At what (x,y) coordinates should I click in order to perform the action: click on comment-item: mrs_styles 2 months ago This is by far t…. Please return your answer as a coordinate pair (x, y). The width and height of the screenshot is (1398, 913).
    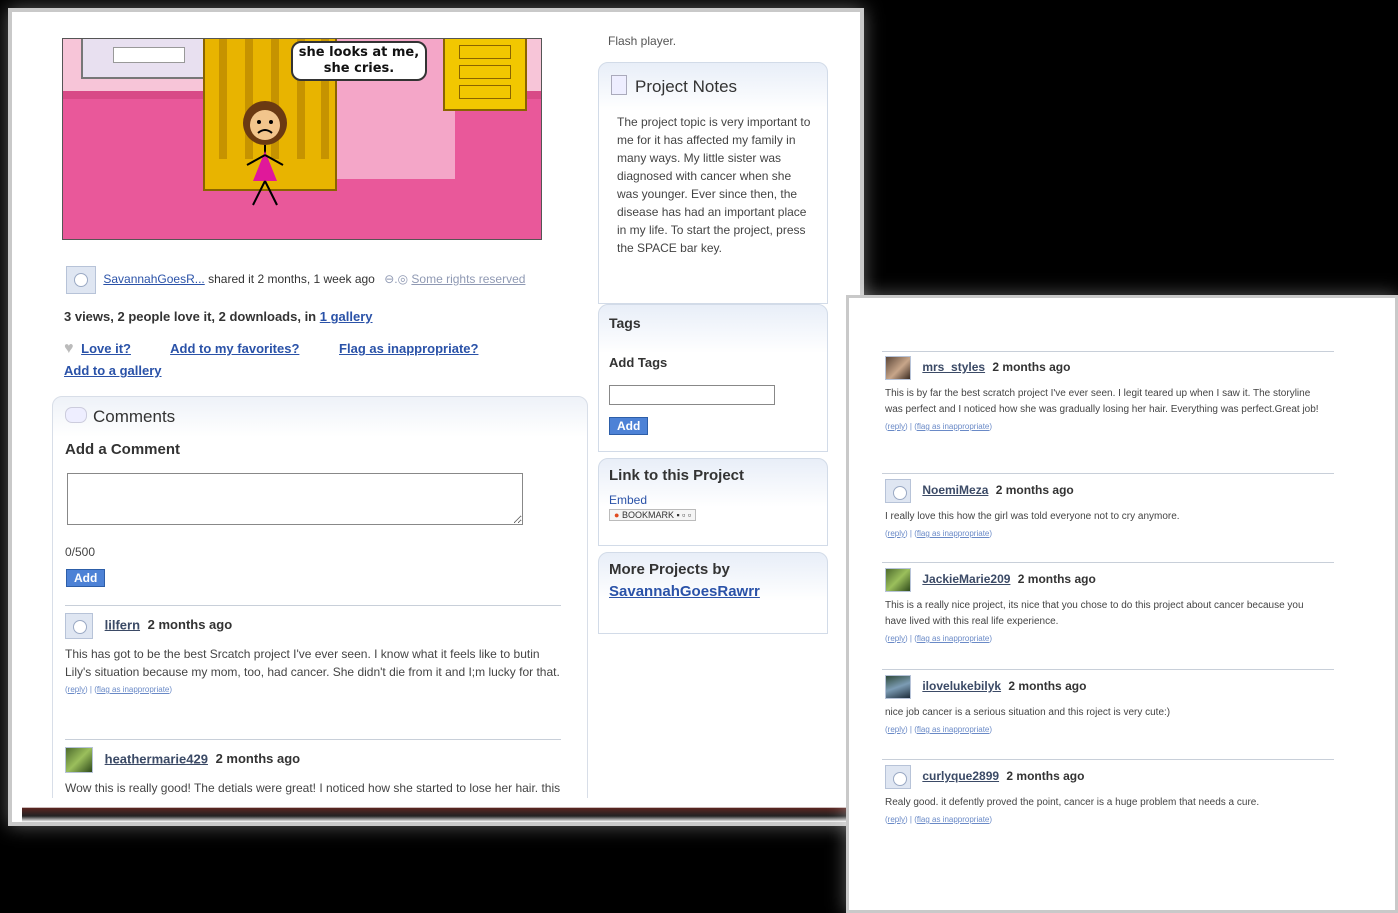
    Looking at the image, I should click on (1105, 393).